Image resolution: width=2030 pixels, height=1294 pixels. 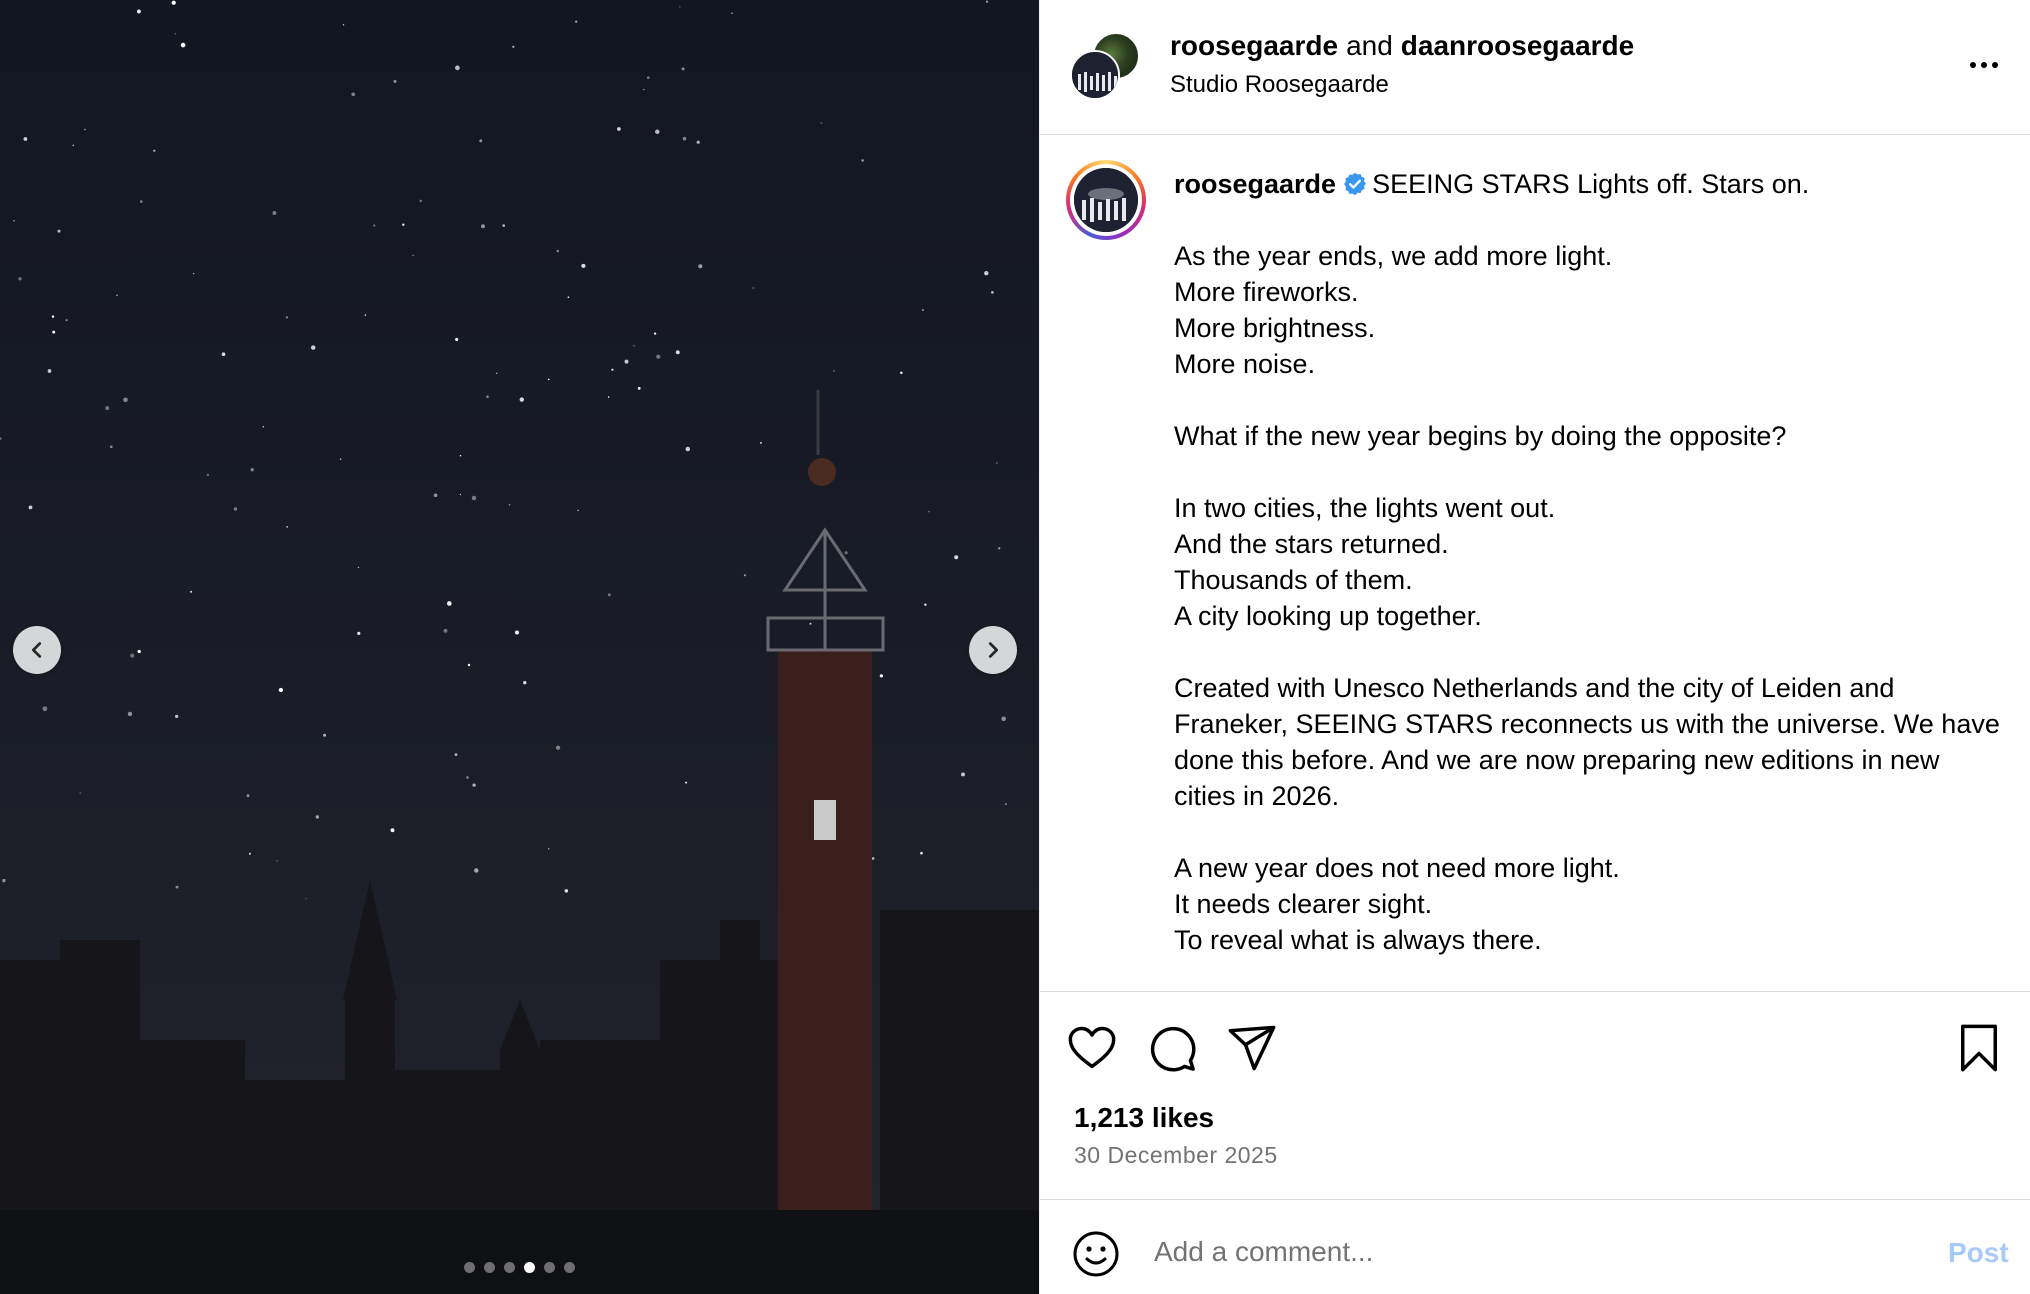 I want to click on like-button, so click(x=1092, y=1048).